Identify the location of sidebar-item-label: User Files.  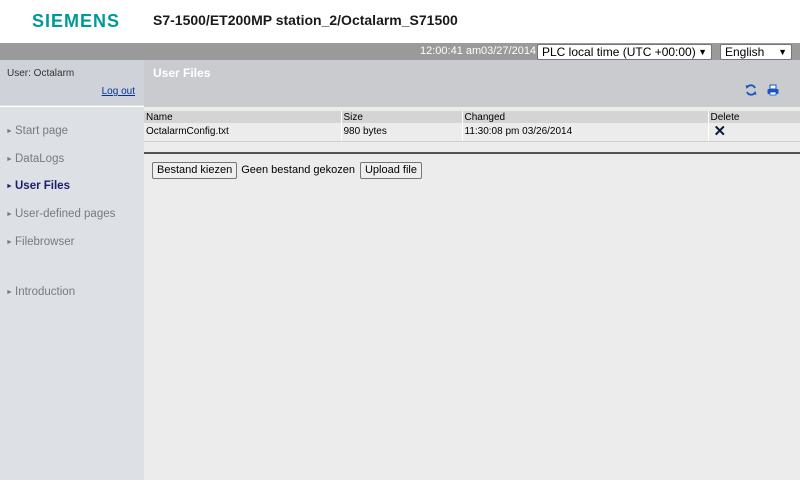
(42, 186).